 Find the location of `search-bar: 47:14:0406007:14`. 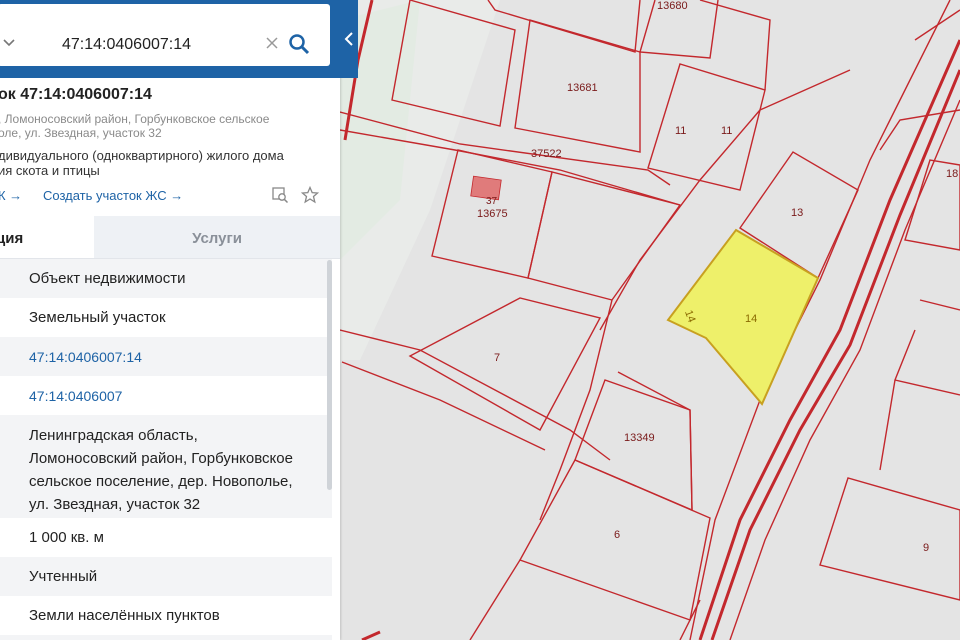

search-bar: 47:14:0406007:14 is located at coordinates (170, 39).